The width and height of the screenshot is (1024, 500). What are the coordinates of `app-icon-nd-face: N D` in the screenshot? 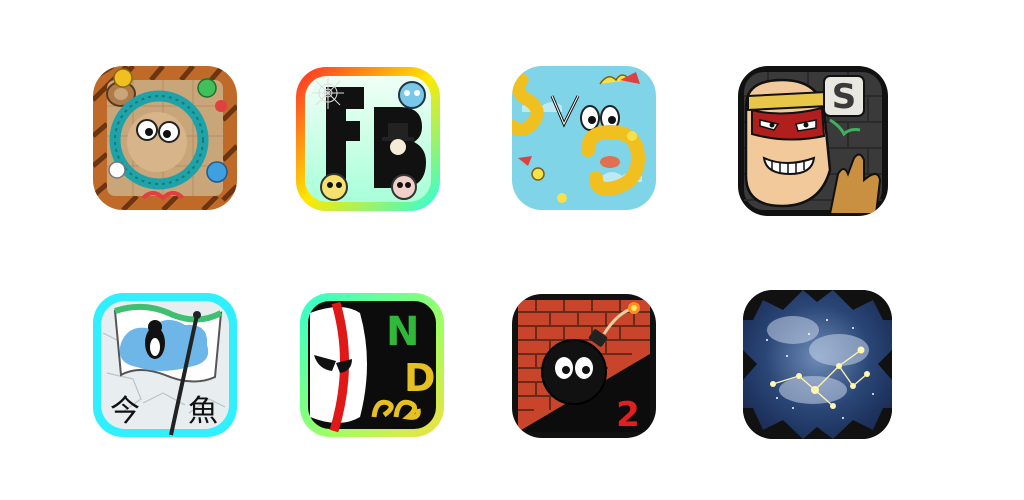 It's located at (372, 365).